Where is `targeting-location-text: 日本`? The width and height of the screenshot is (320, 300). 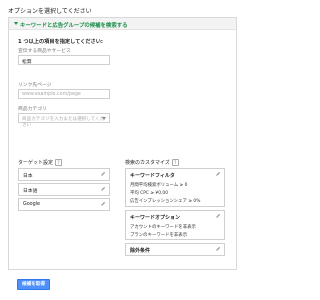 targeting-location-text: 日本 is located at coordinates (28, 176).